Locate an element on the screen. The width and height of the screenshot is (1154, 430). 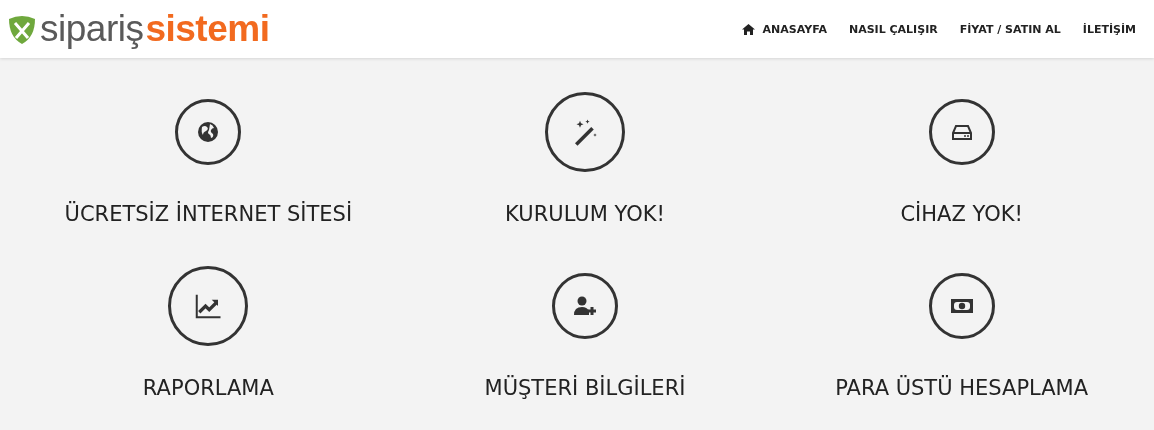
nav-link: FİYAT / SATIN AL is located at coordinates (1010, 29).